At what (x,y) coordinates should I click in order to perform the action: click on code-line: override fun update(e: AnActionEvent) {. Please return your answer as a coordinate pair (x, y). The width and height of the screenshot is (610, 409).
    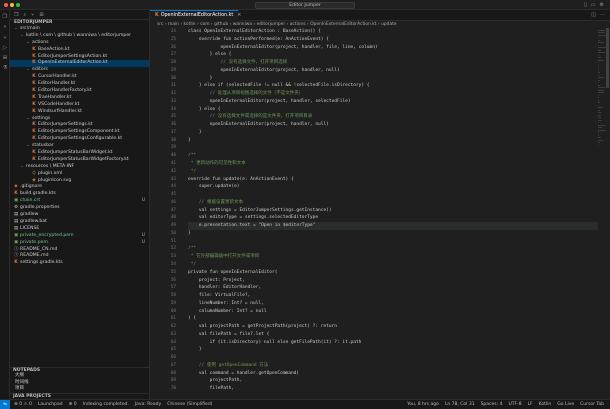
    Looking at the image, I should click on (393, 180).